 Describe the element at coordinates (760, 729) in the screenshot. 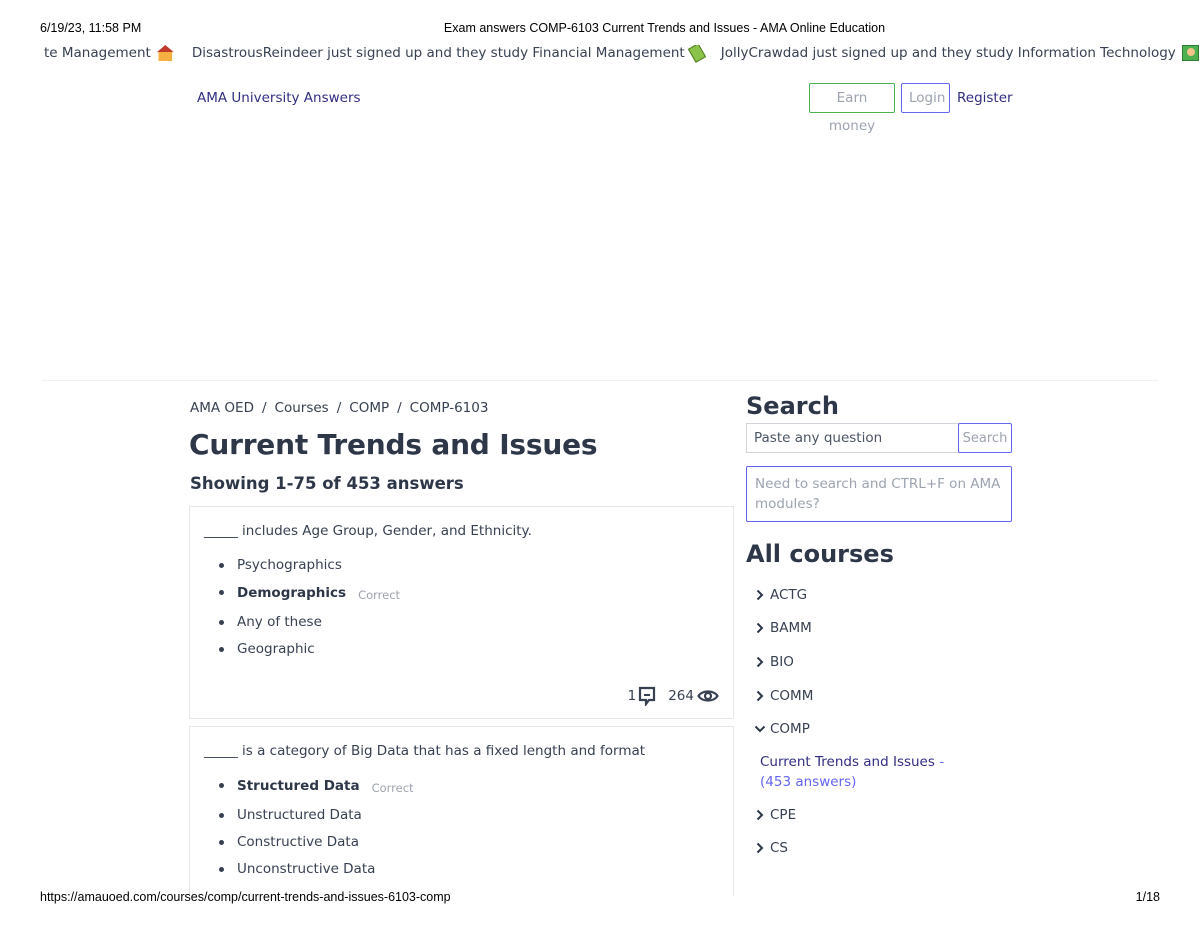

I see `chevron-down-icon` at that location.